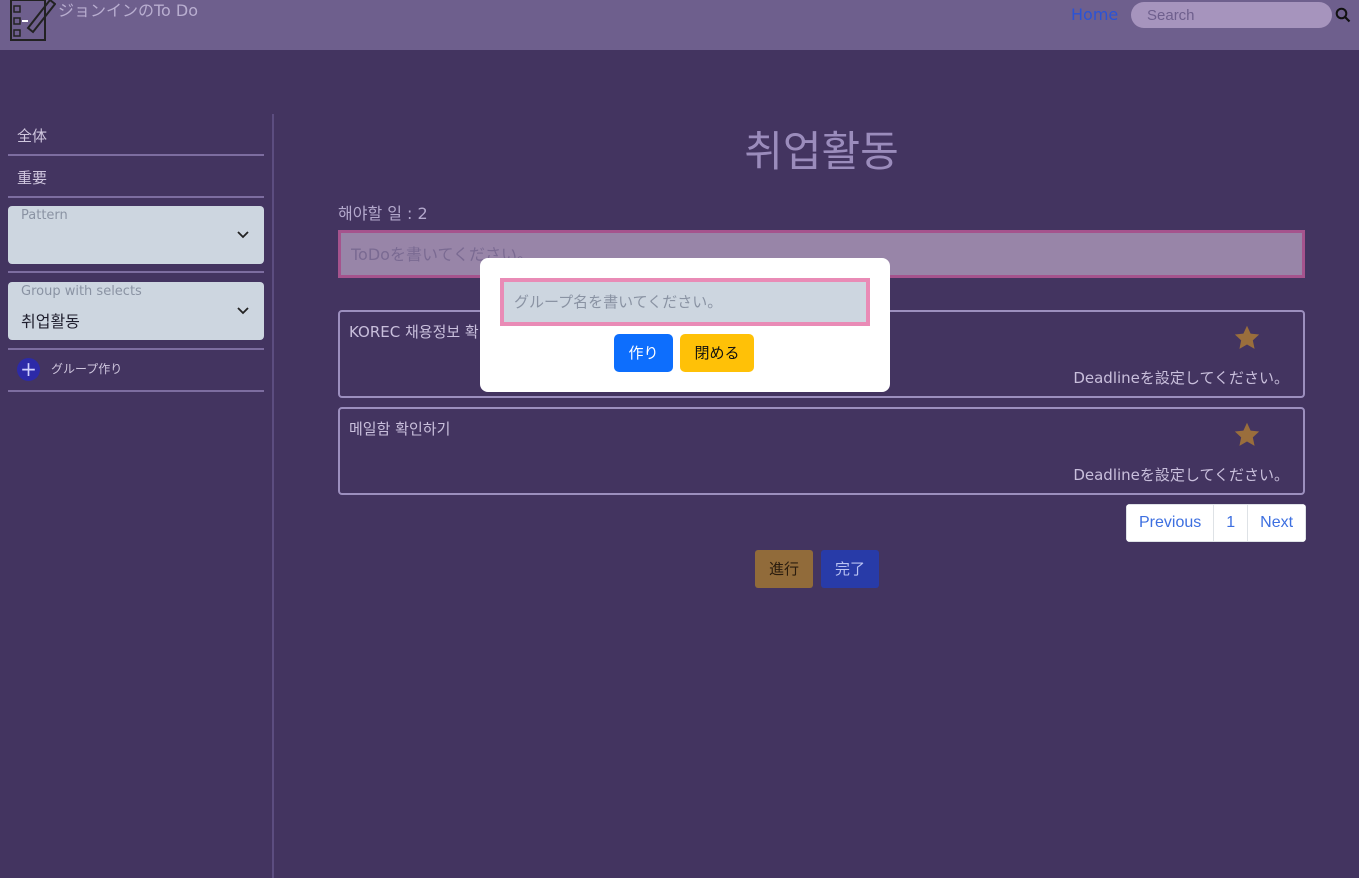 This screenshot has width=1359, height=878. I want to click on todo-text: 메일함 확인하기, so click(400, 429).